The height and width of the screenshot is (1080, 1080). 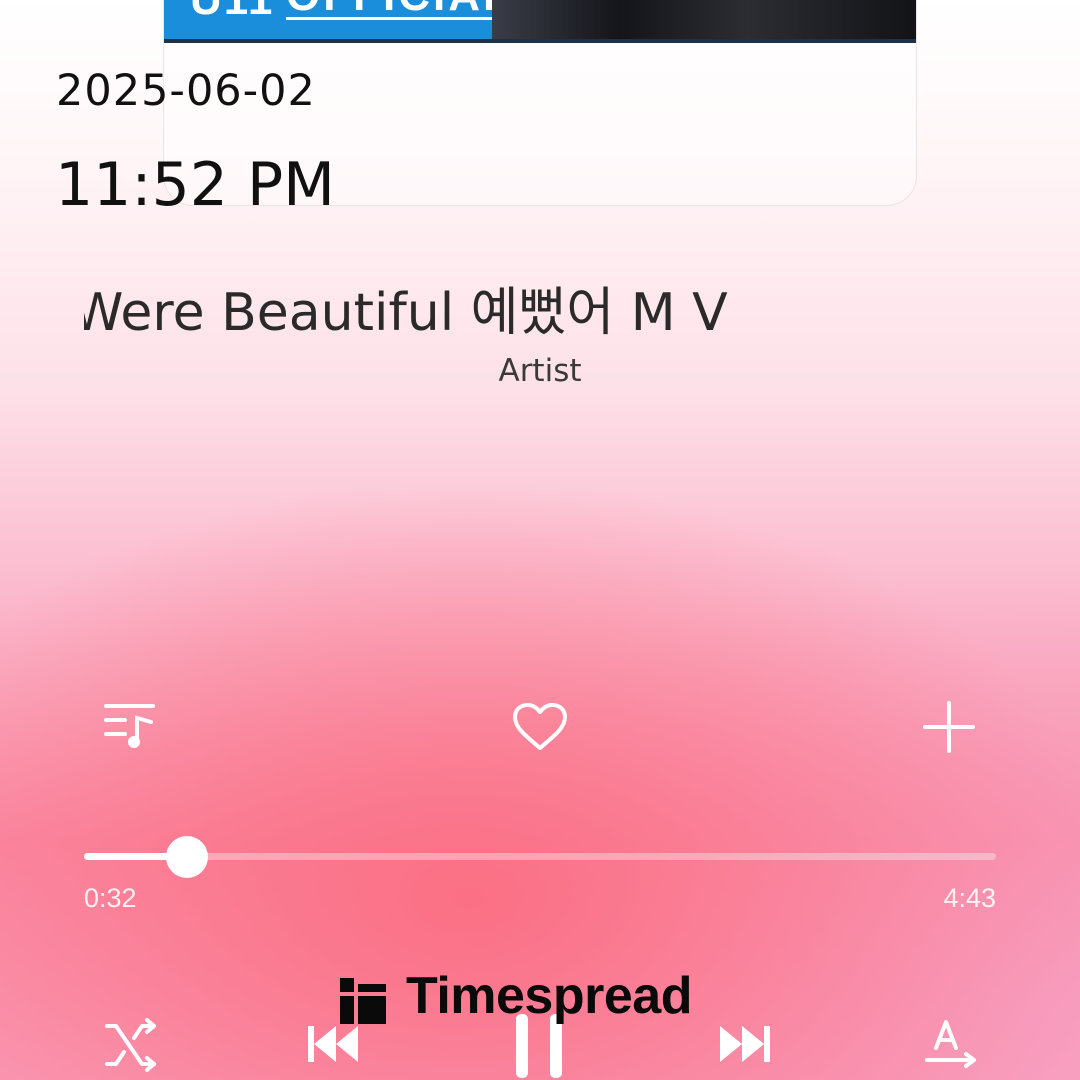 What do you see at coordinates (540, 857) in the screenshot?
I see `seek-bar` at bounding box center [540, 857].